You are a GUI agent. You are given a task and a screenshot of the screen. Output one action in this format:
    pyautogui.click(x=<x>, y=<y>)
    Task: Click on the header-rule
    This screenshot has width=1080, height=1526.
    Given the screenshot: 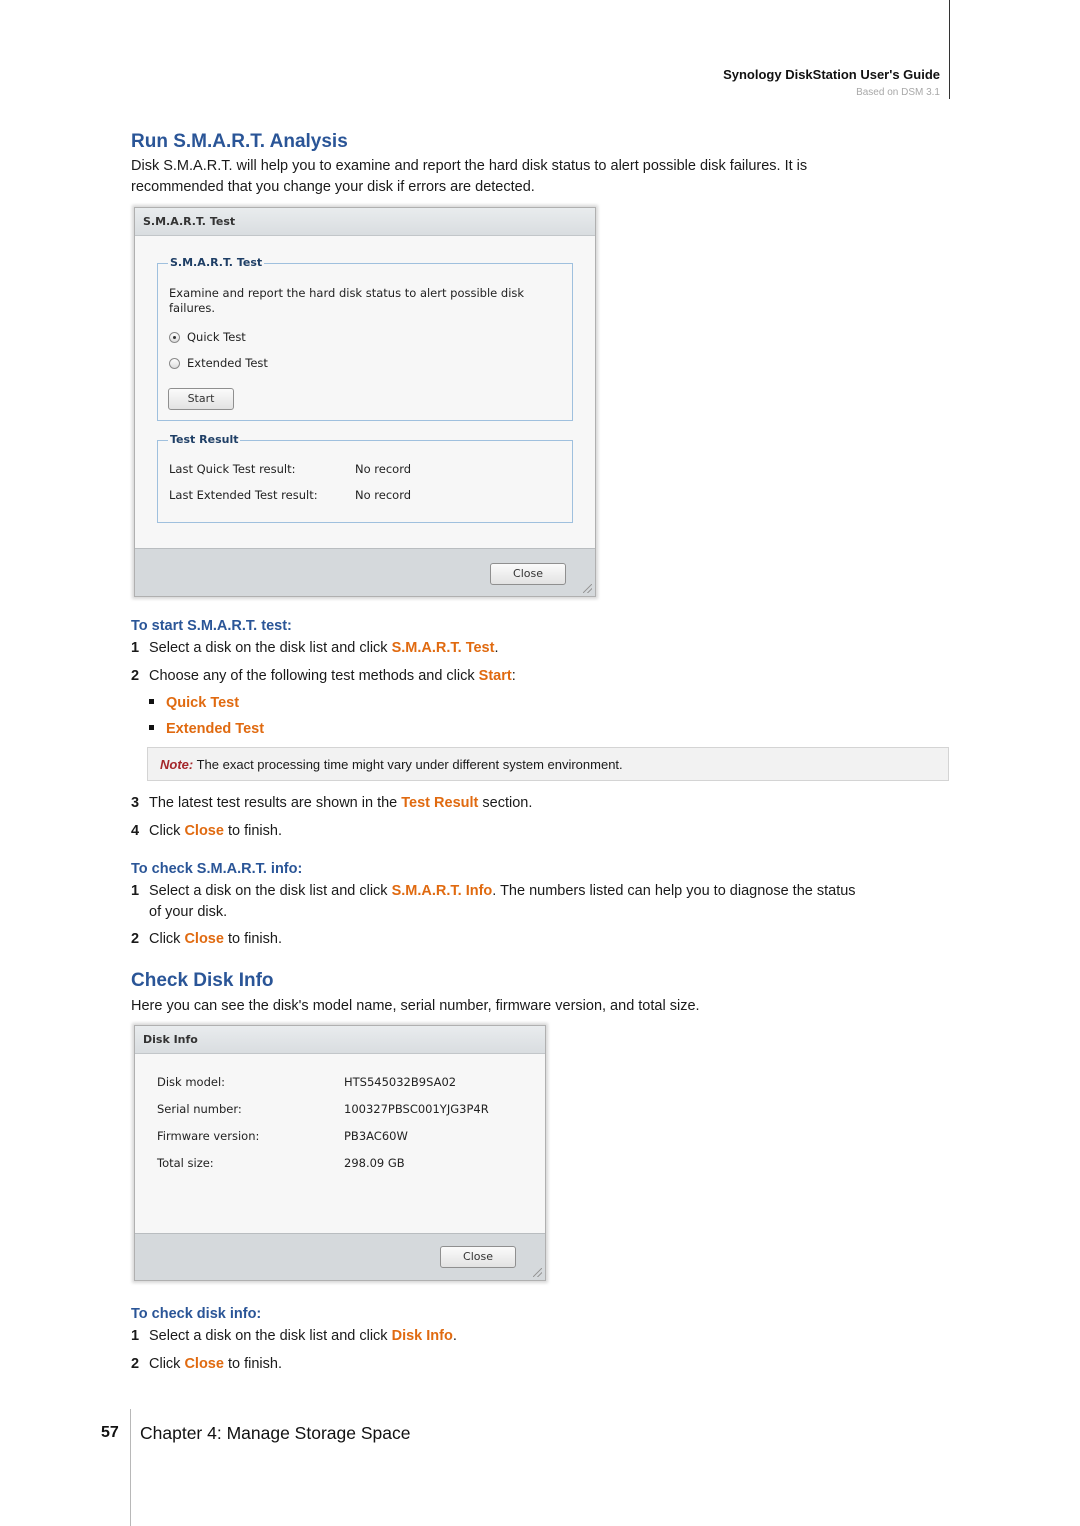 What is the action you would take?
    pyautogui.click(x=949, y=49)
    